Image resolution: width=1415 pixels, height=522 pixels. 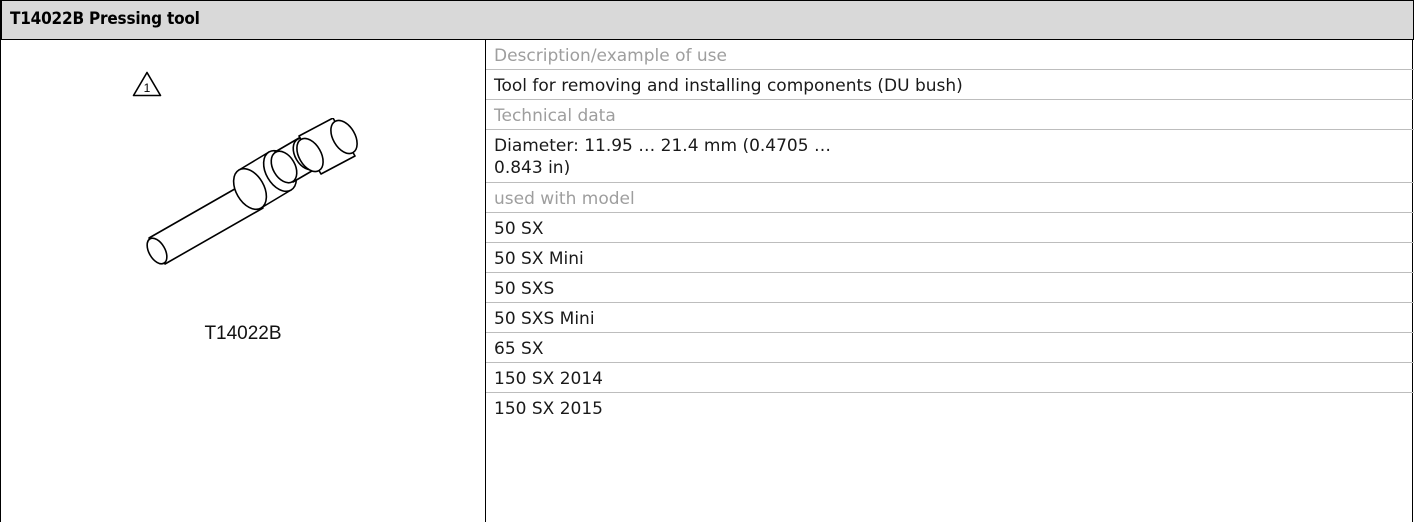 I want to click on model-row: 50 SXS, so click(x=950, y=288).